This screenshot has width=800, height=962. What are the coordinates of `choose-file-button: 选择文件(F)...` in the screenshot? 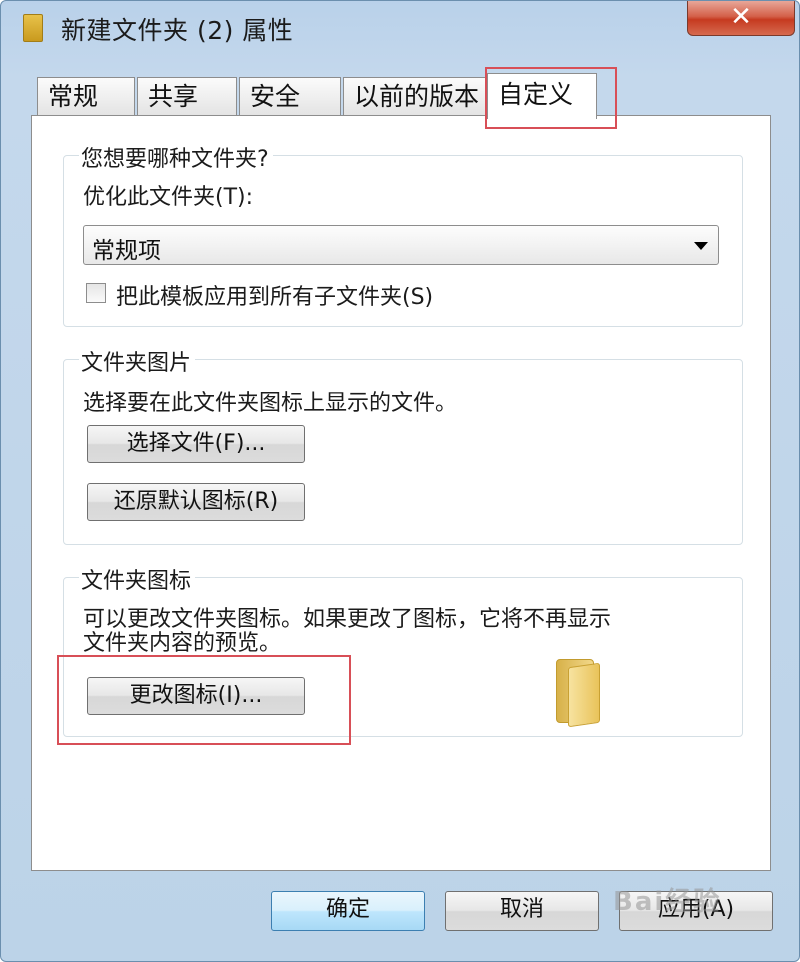 It's located at (196, 444).